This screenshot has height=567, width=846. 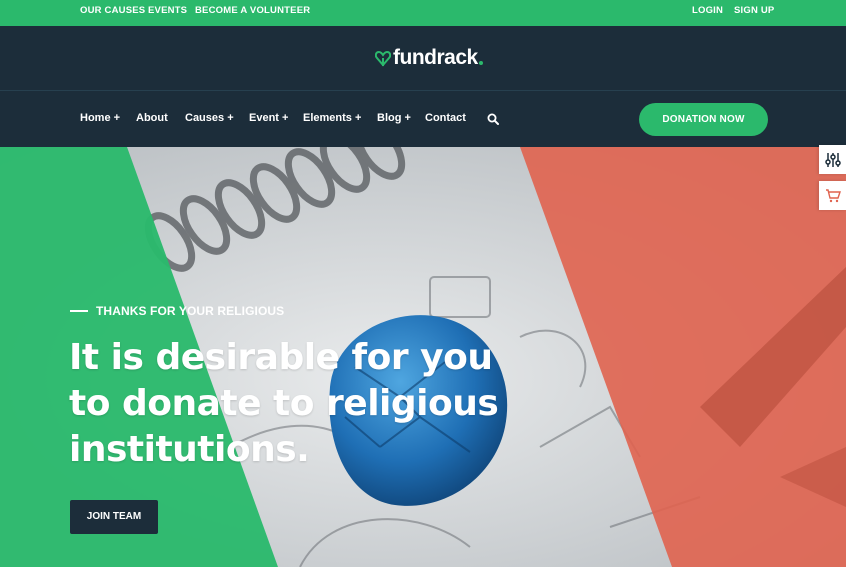 I want to click on settings-sliders-icon, so click(x=832, y=159).